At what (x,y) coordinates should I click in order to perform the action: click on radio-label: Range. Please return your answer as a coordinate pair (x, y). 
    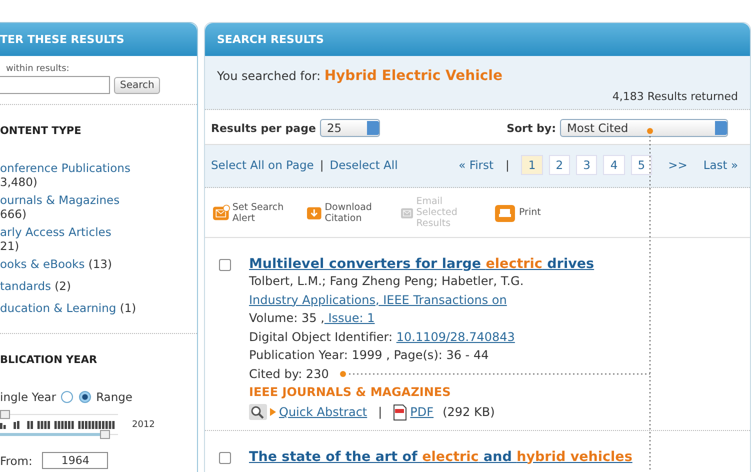
    Looking at the image, I should click on (114, 397).